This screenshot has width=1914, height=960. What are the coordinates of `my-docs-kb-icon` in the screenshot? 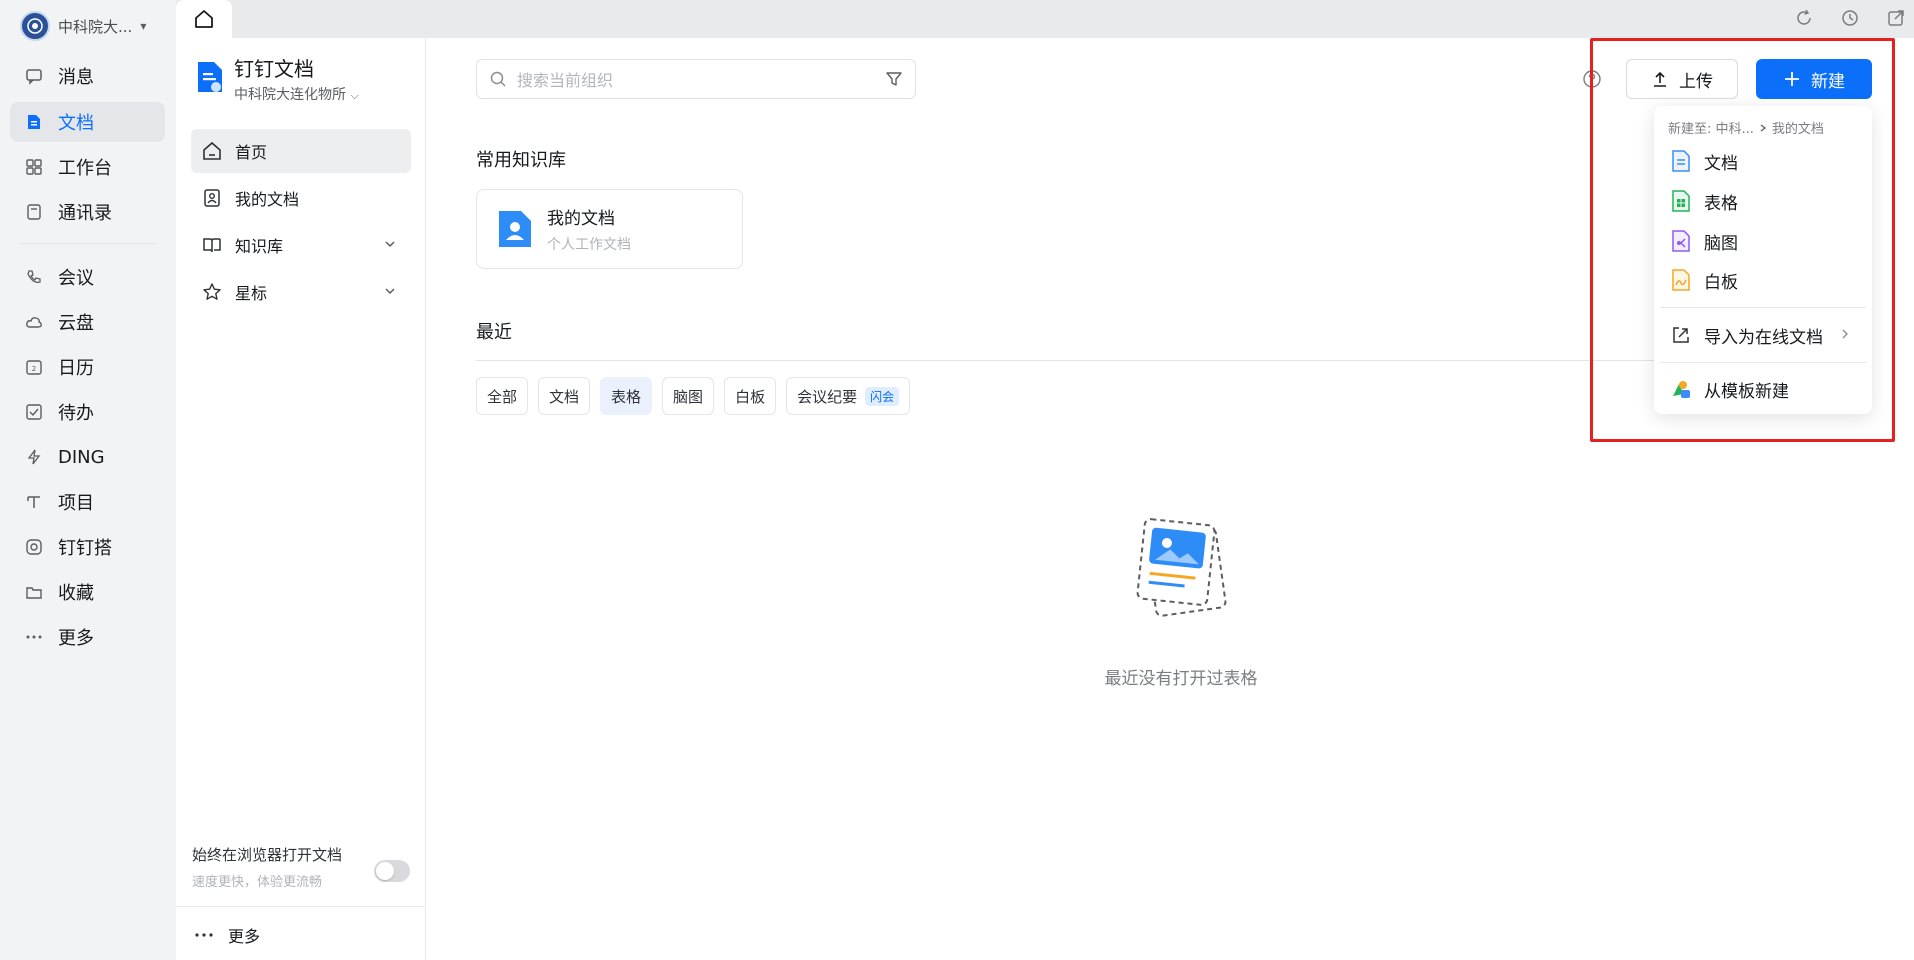 It's located at (515, 229).